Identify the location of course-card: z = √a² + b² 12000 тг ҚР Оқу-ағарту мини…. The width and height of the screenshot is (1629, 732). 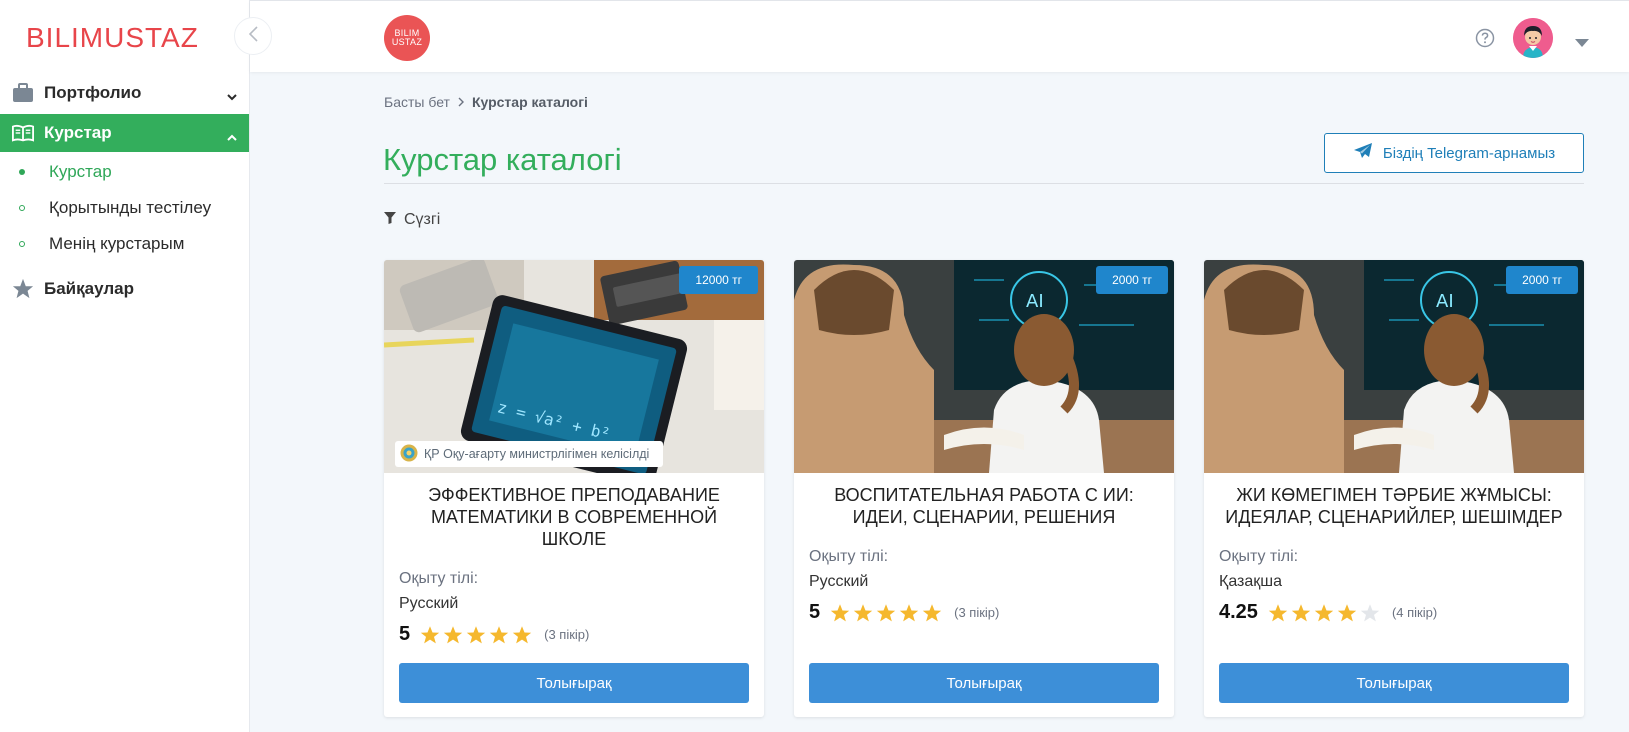
(574, 488).